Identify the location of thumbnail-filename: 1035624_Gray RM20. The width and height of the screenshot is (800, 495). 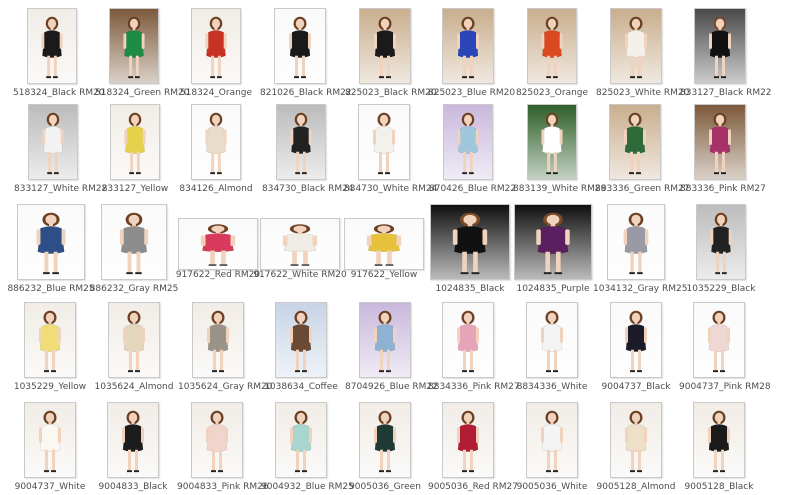
(225, 387).